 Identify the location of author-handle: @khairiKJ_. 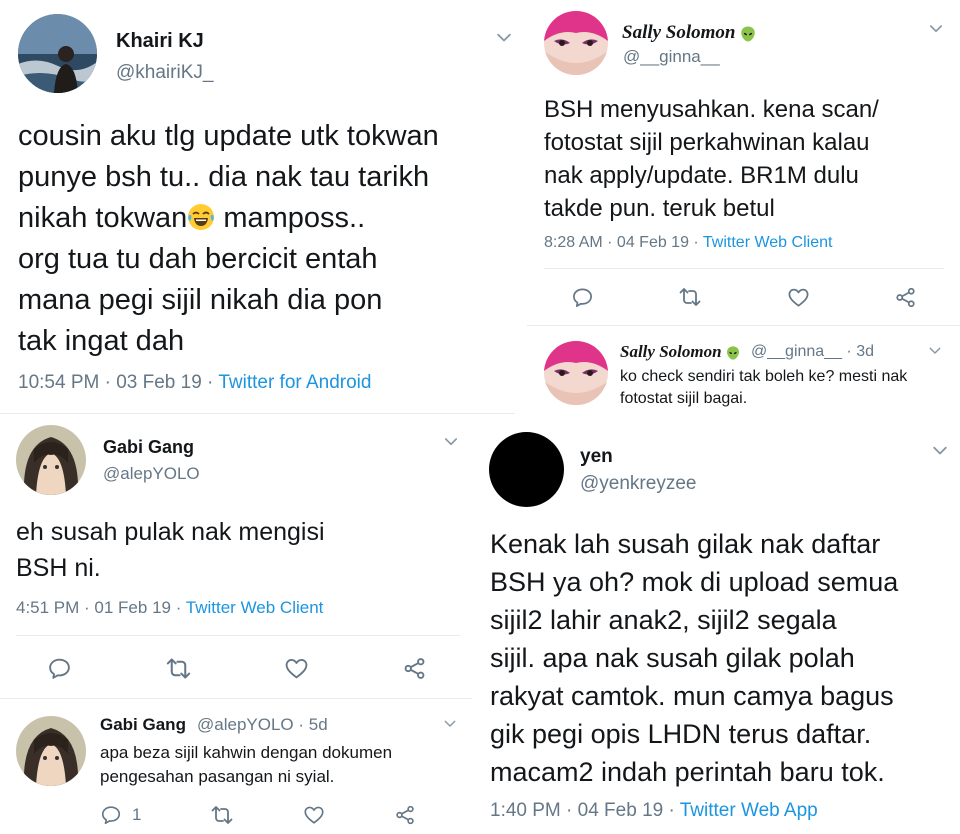
(164, 73).